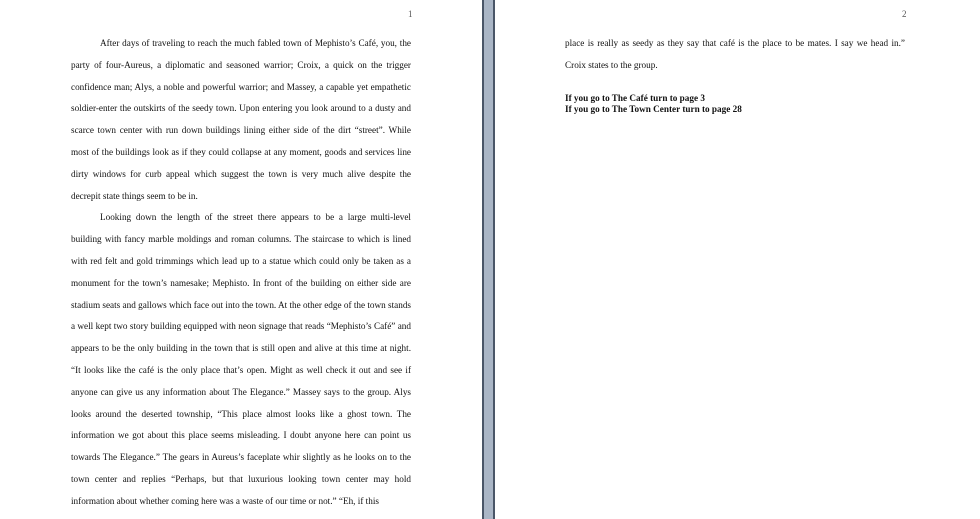 Image resolution: width=980 pixels, height=519 pixels. What do you see at coordinates (410, 14) in the screenshot?
I see `page-number: 1` at bounding box center [410, 14].